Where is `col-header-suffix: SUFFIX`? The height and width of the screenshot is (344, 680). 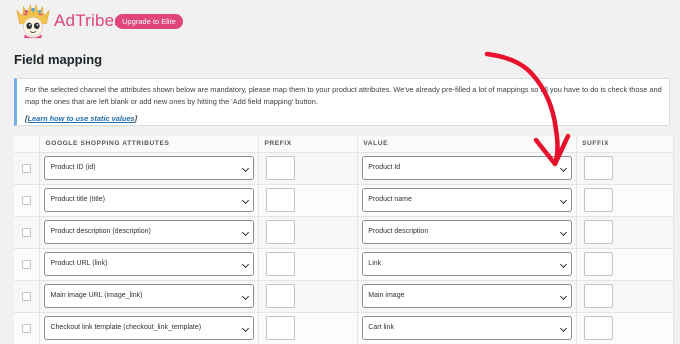
col-header-suffix: SUFFIX is located at coordinates (625, 144).